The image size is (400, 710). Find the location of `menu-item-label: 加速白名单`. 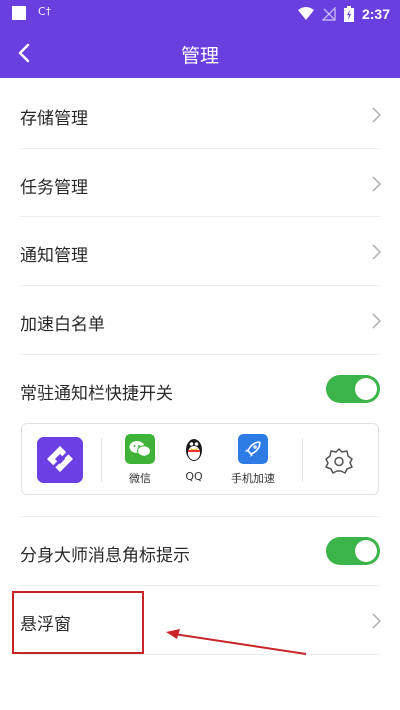

menu-item-label: 加速白名单 is located at coordinates (62, 325).